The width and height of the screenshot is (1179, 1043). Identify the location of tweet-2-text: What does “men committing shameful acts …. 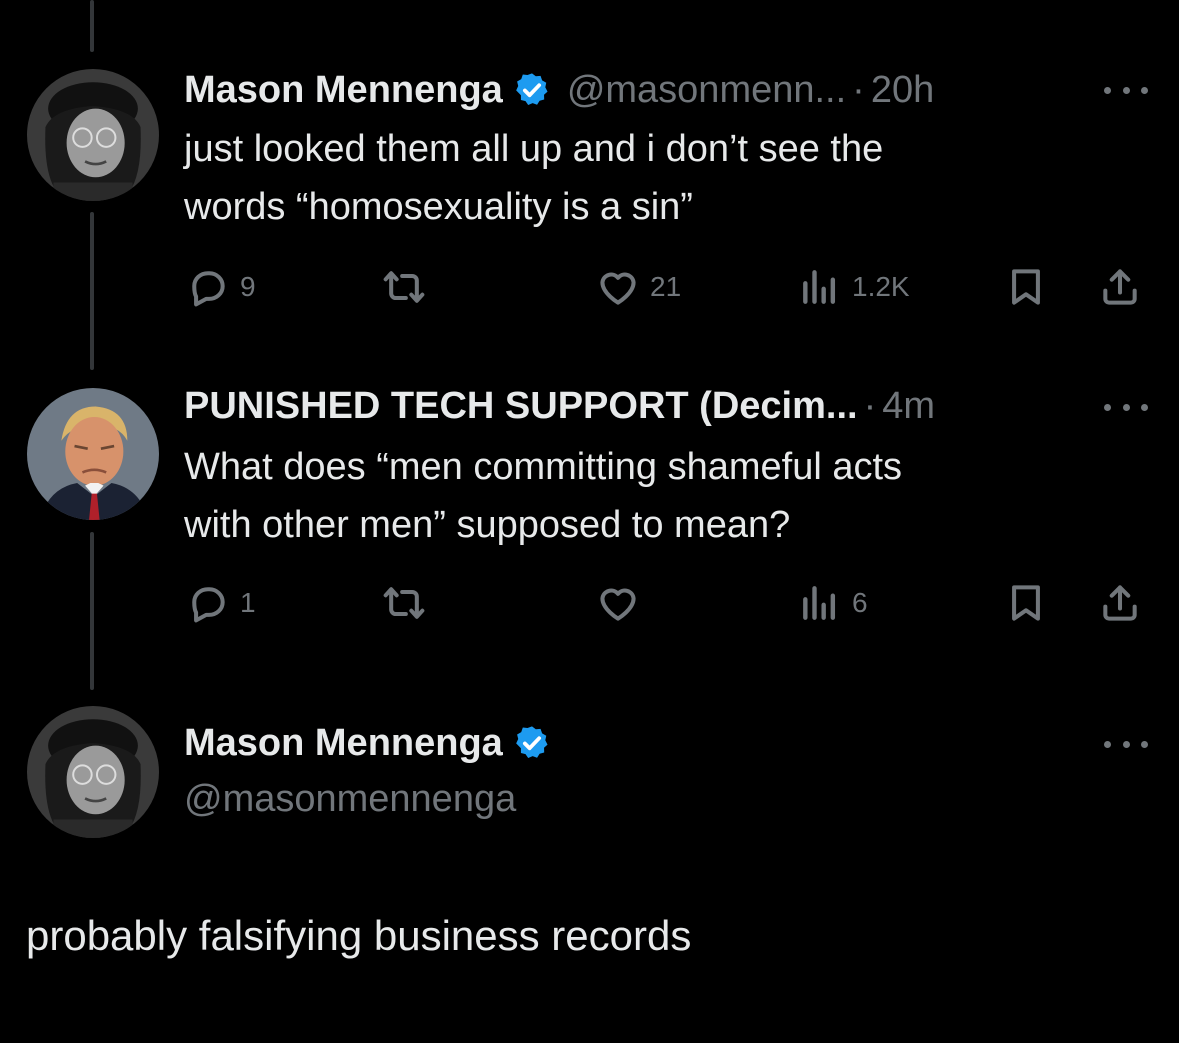
(634, 496).